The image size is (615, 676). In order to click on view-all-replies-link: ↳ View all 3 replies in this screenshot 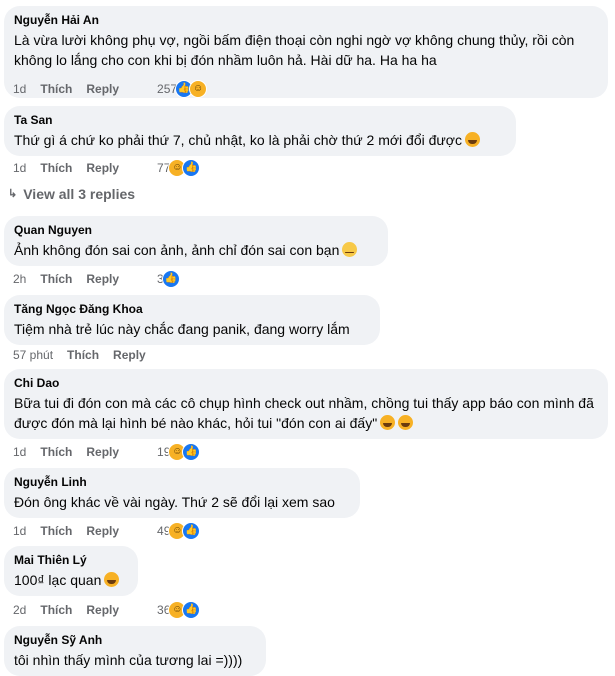, I will do `click(71, 194)`.